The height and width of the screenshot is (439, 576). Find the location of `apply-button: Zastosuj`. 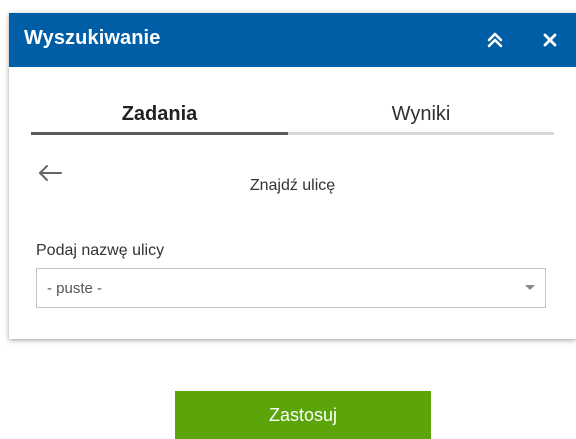

apply-button: Zastosuj is located at coordinates (303, 415).